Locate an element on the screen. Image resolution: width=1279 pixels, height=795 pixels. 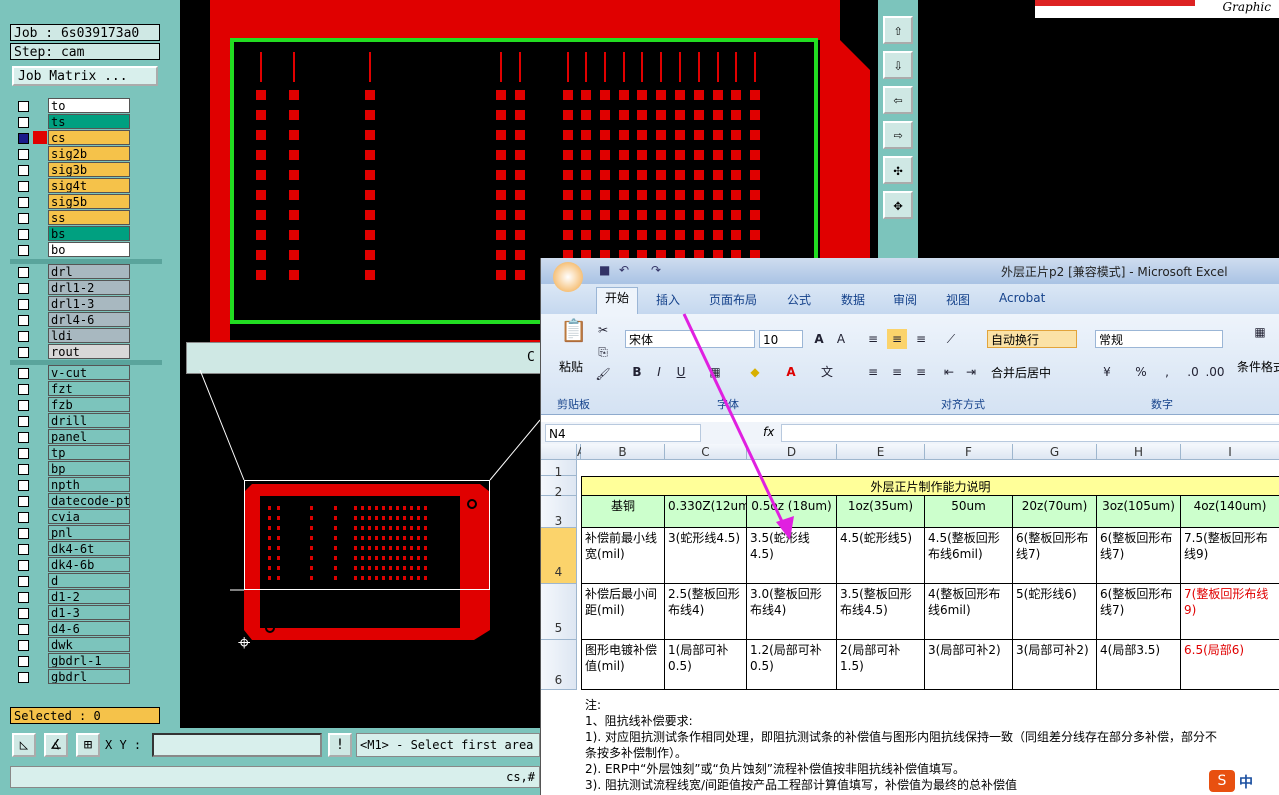
layer-row-to: to is located at coordinates (86, 106).